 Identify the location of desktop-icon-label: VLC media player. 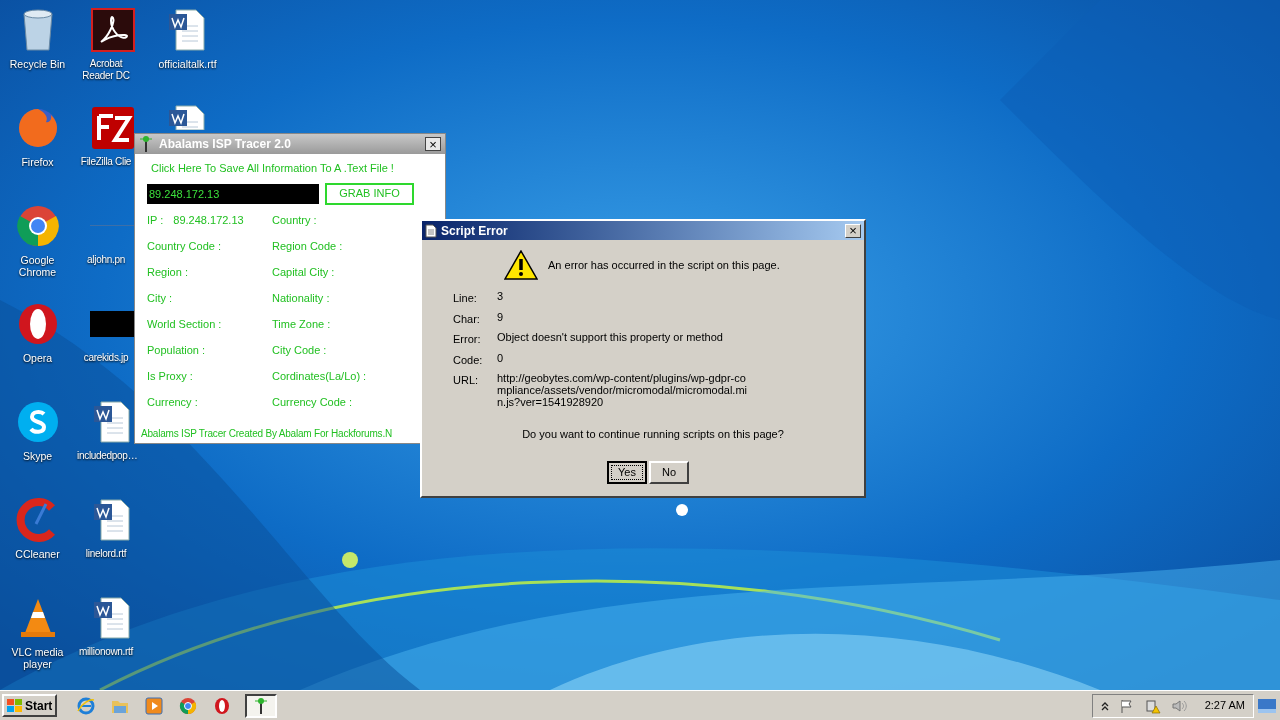
(37, 658).